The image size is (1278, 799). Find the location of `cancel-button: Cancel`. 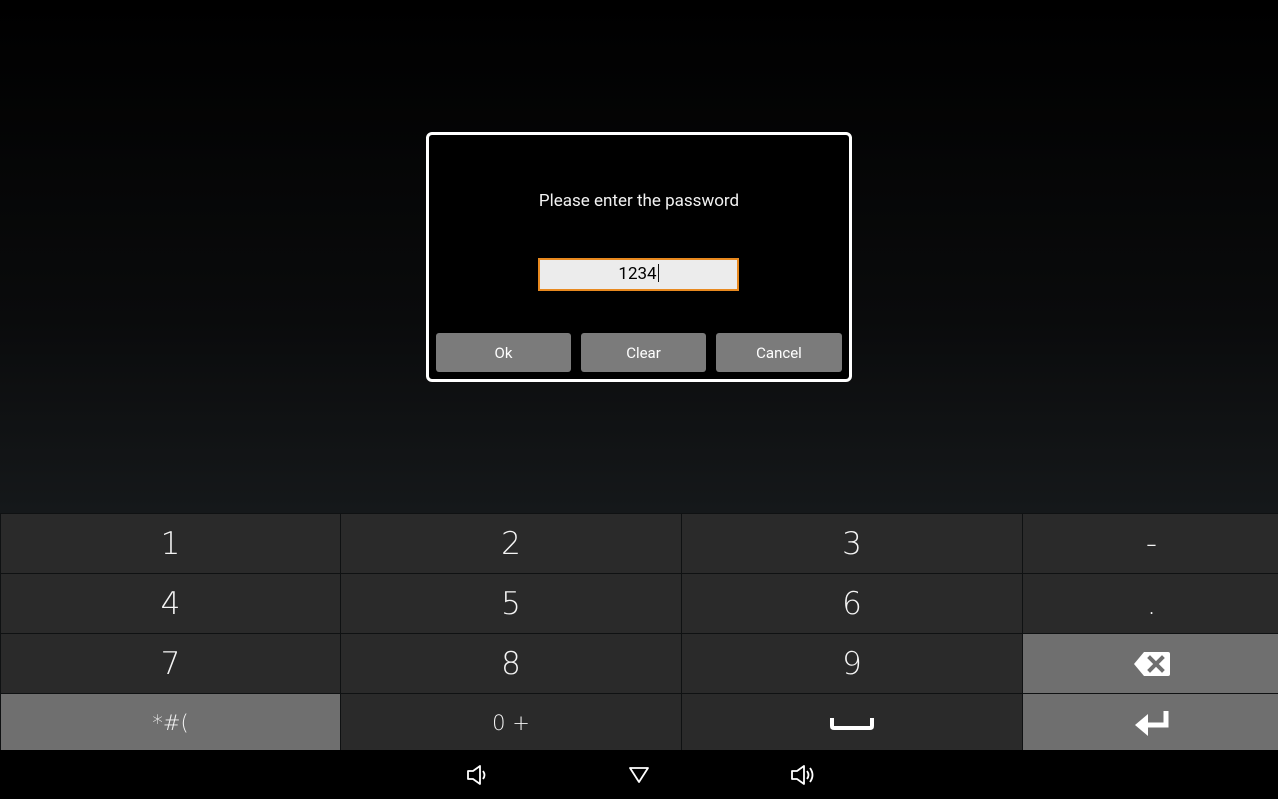

cancel-button: Cancel is located at coordinates (779, 352).